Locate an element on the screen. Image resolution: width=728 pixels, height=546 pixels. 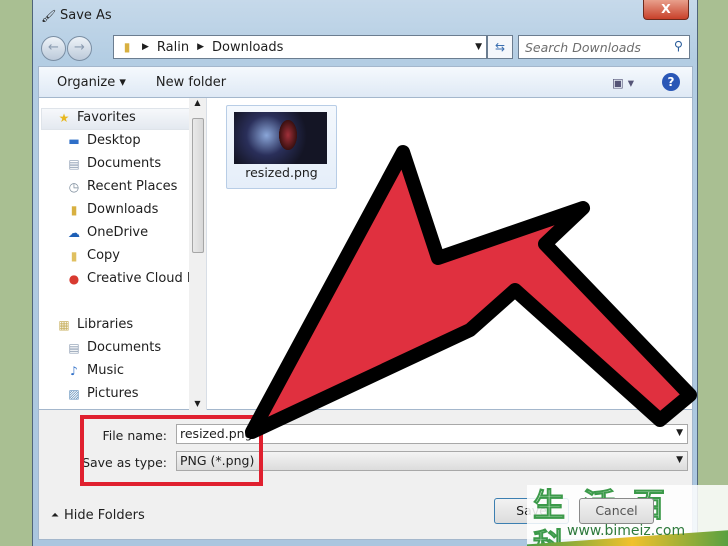
cancel-button: Cancel is located at coordinates (616, 511).